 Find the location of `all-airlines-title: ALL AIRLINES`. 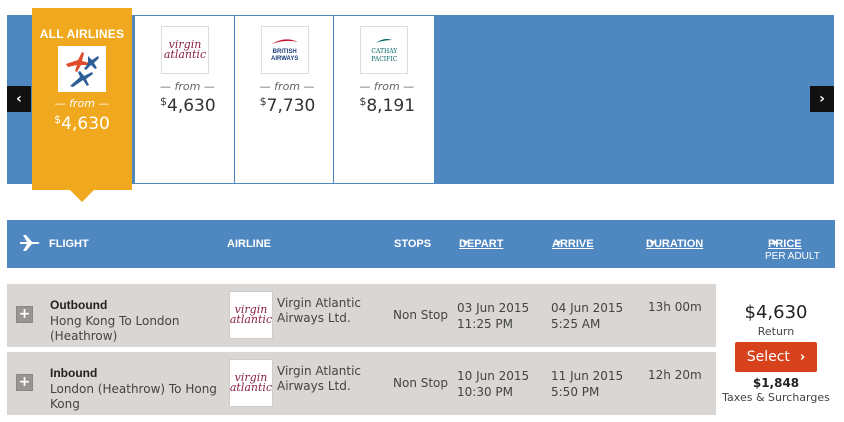

all-airlines-title: ALL AIRLINES is located at coordinates (82, 34).